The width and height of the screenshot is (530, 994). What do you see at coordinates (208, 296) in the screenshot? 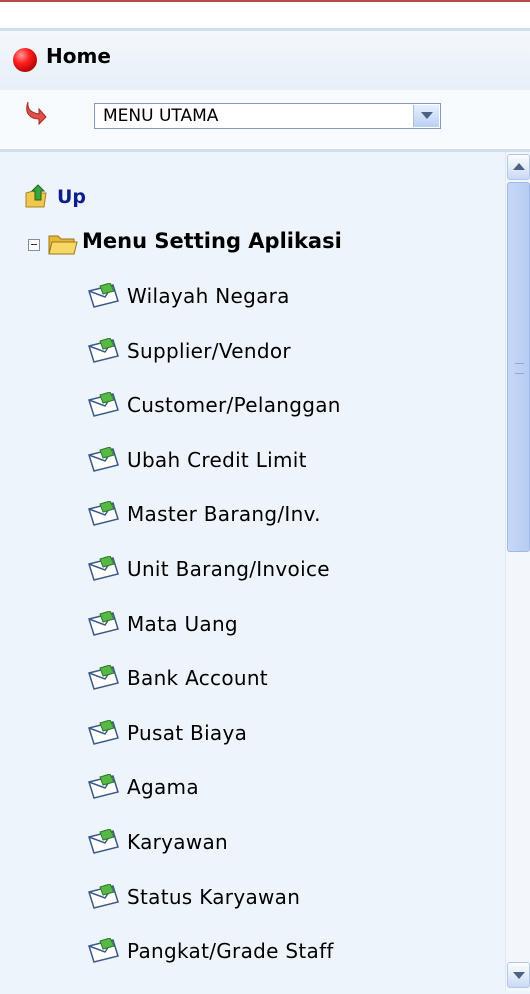
I see `menu-item-label: Wilayah Negara` at bounding box center [208, 296].